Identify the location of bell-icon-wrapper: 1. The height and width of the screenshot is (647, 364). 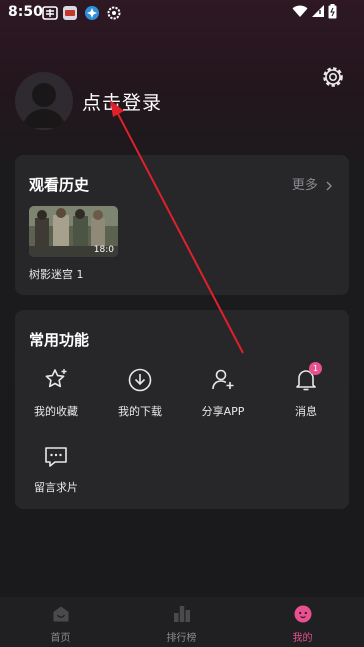
(307, 377).